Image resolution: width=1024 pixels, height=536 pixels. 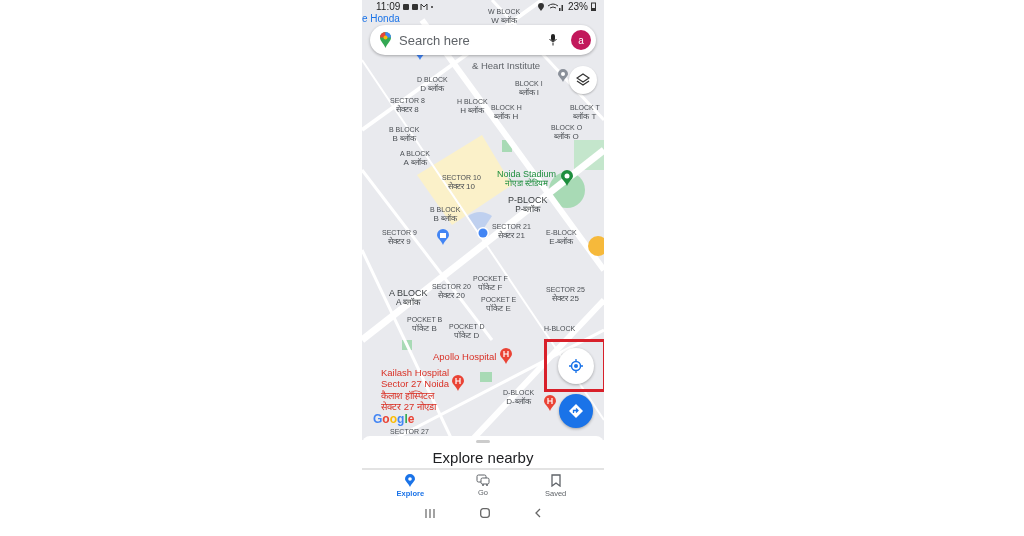 What do you see at coordinates (541, 6) in the screenshot?
I see `location-status-icon` at bounding box center [541, 6].